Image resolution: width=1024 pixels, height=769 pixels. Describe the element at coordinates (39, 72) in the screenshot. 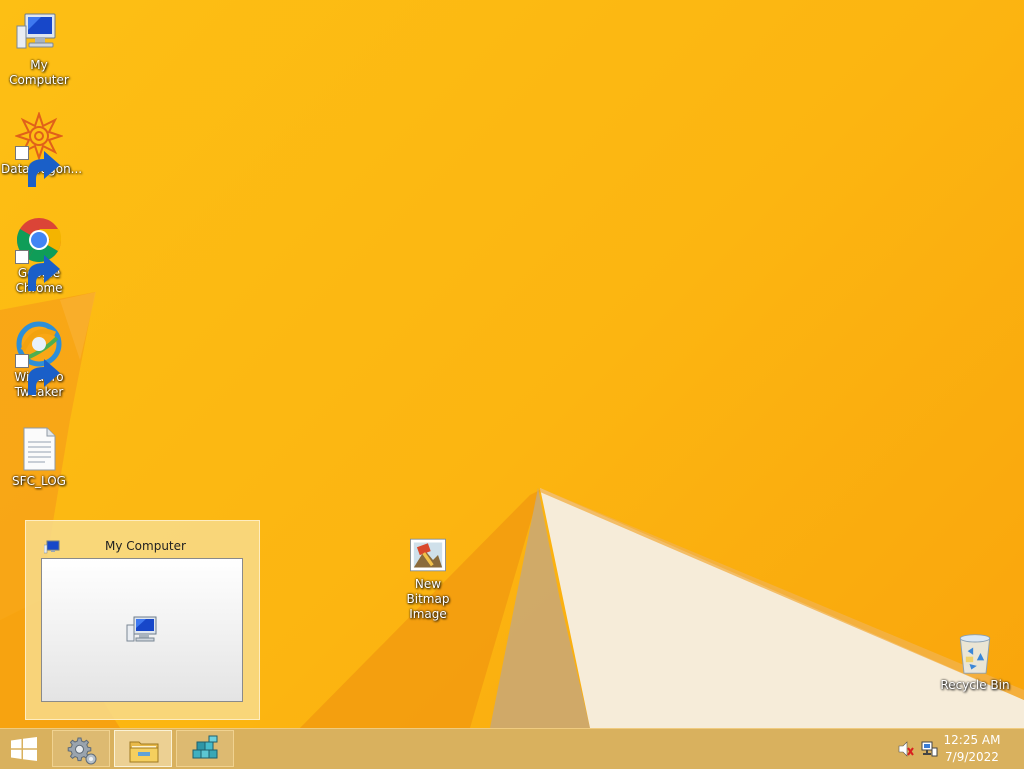

I see `desktop-icon-label: My Computer` at that location.